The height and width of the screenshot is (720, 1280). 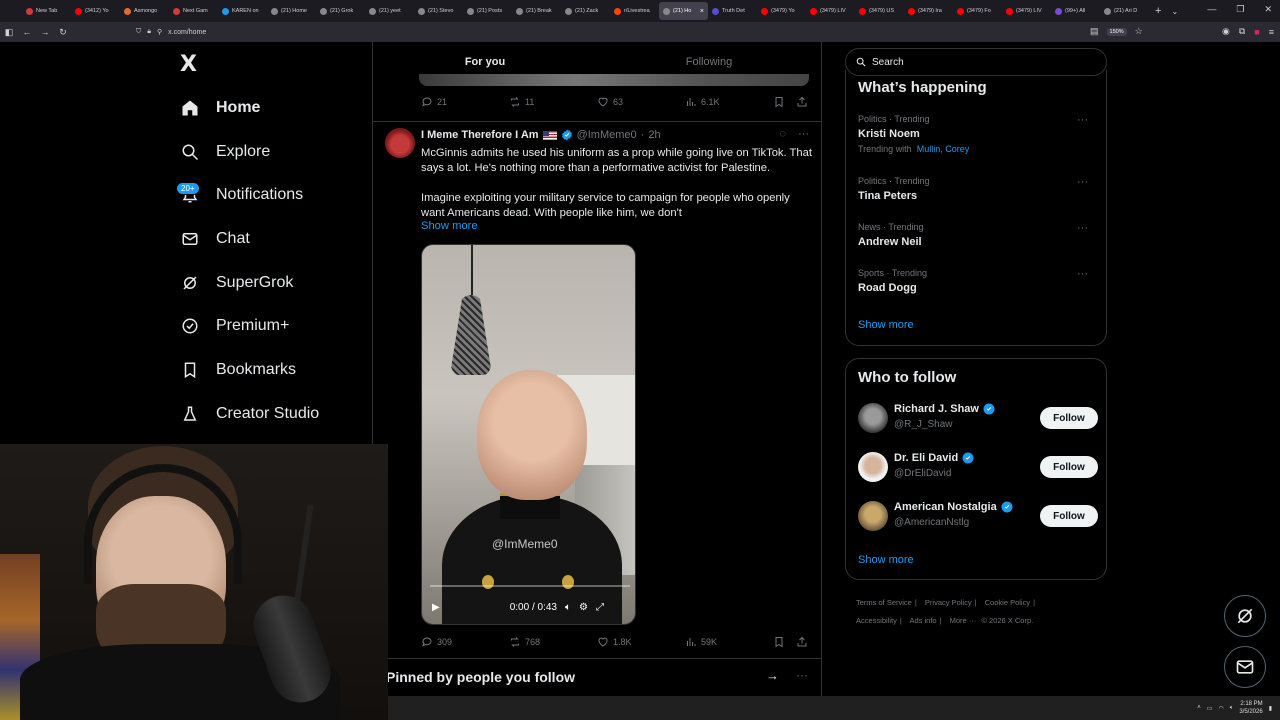 I want to click on footer-link: Accessibility, so click(x=876, y=620).